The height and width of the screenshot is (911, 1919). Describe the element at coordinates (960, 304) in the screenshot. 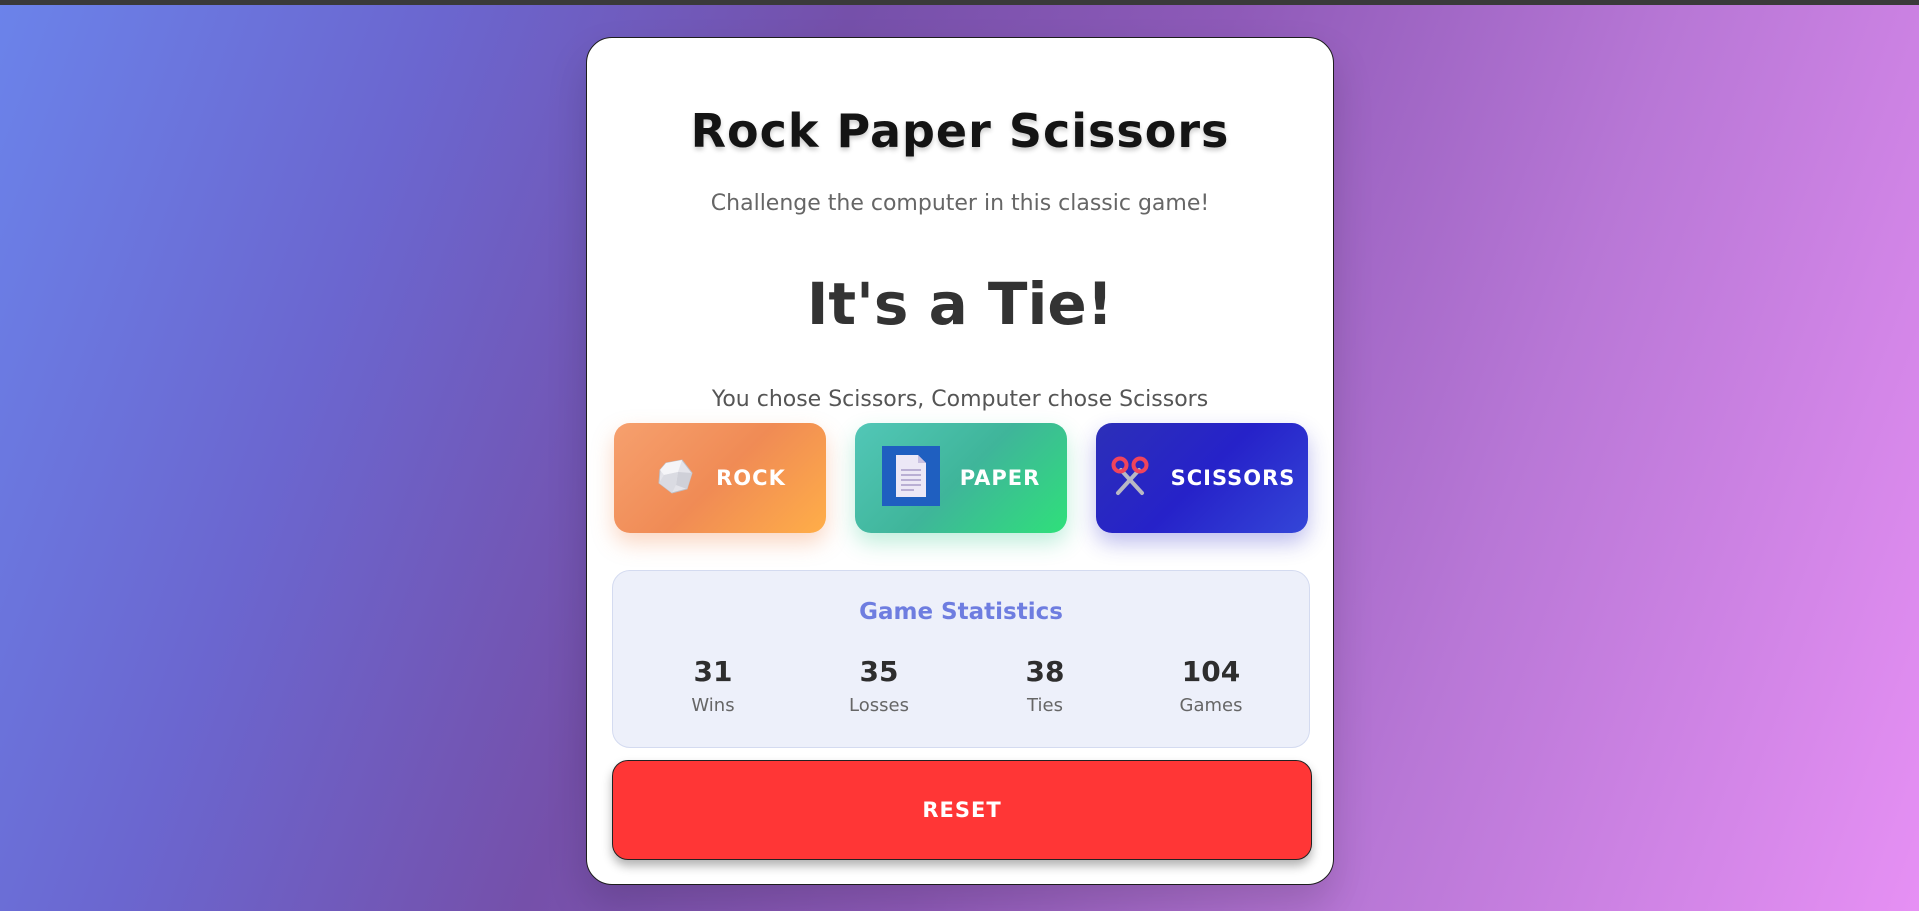

I see `result-text: It's a Tie!` at that location.